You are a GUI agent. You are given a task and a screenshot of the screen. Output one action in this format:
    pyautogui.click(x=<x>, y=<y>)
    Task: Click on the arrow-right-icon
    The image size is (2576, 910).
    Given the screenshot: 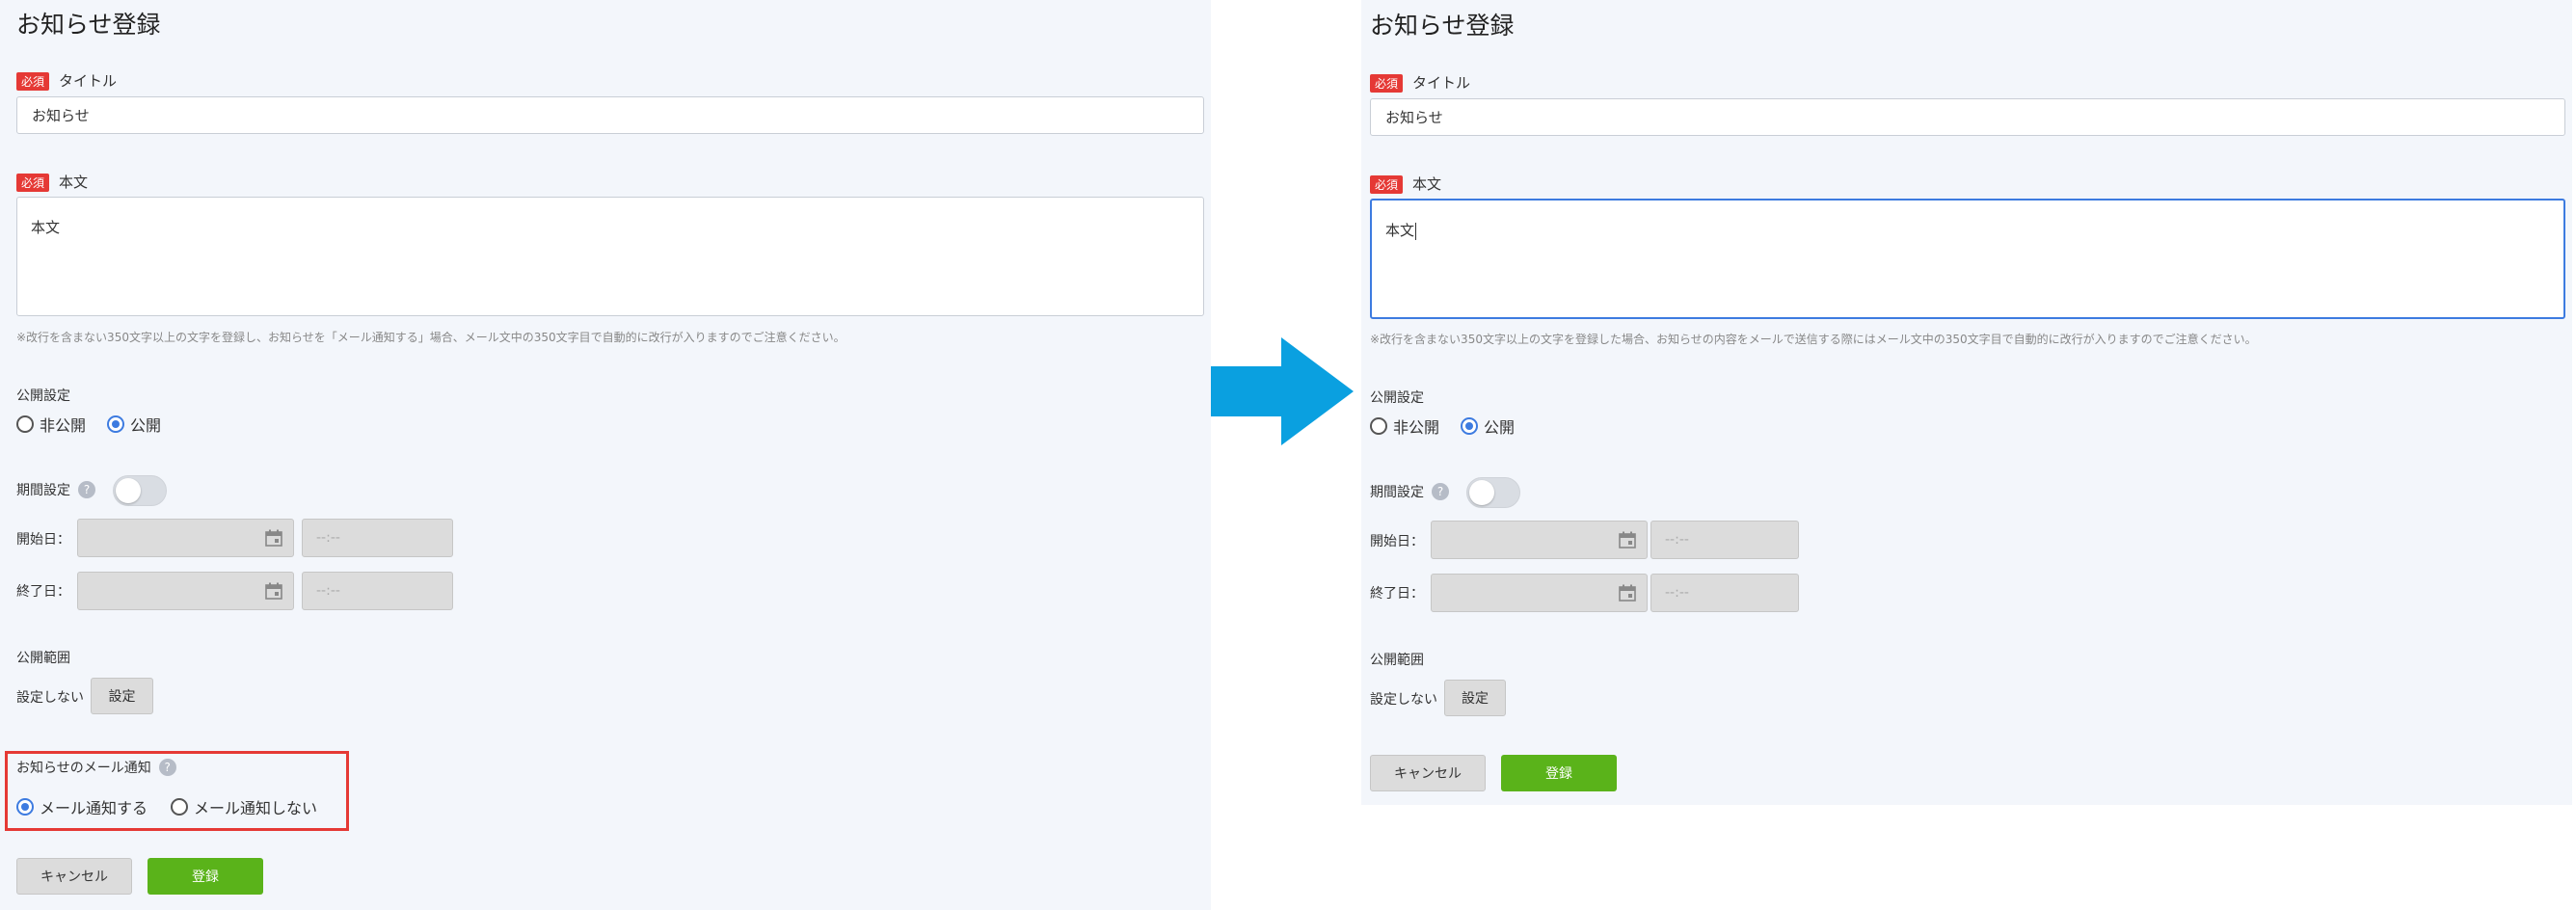 What is the action you would take?
    pyautogui.click(x=1282, y=391)
    